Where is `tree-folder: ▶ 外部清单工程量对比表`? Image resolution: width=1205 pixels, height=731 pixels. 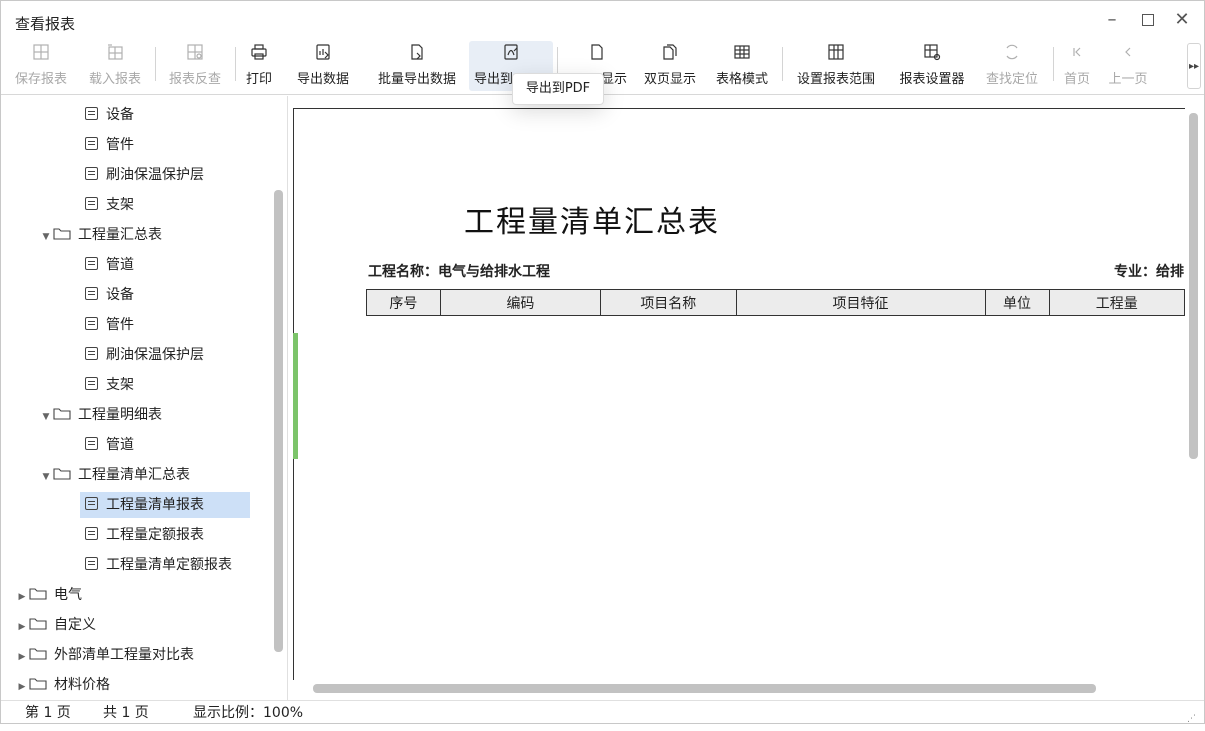
tree-folder: ▶ 外部清单工程量对比表 is located at coordinates (104, 655).